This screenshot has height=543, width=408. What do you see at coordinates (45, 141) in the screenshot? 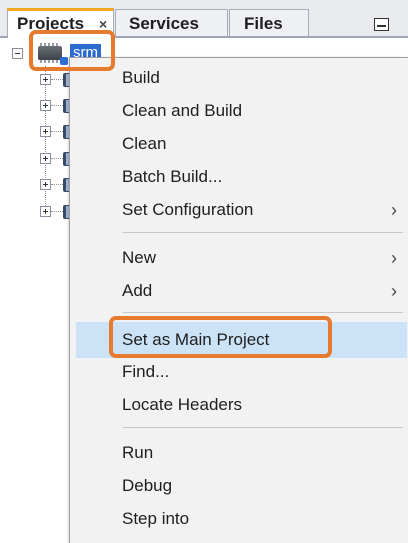
I see `tree-guide-line` at bounding box center [45, 141].